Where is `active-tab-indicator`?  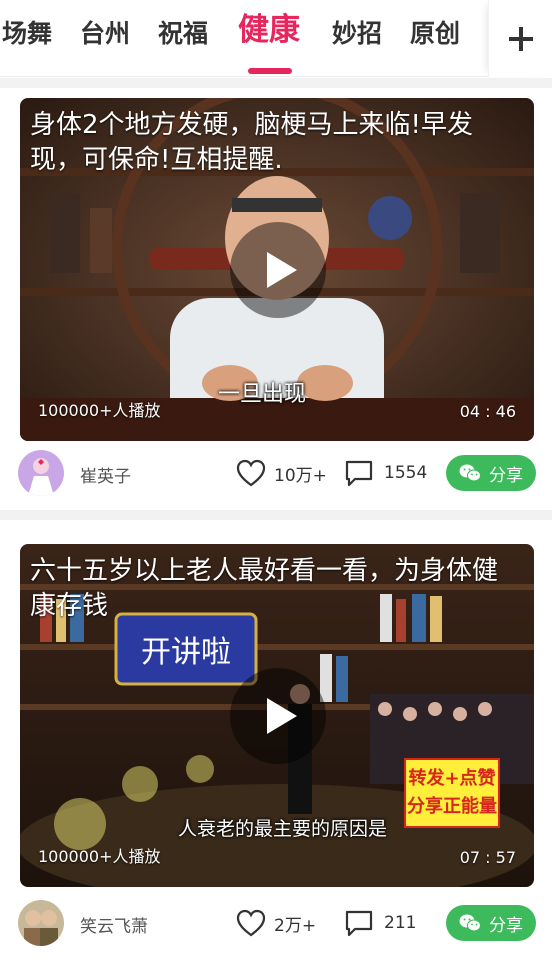 active-tab-indicator is located at coordinates (270, 71).